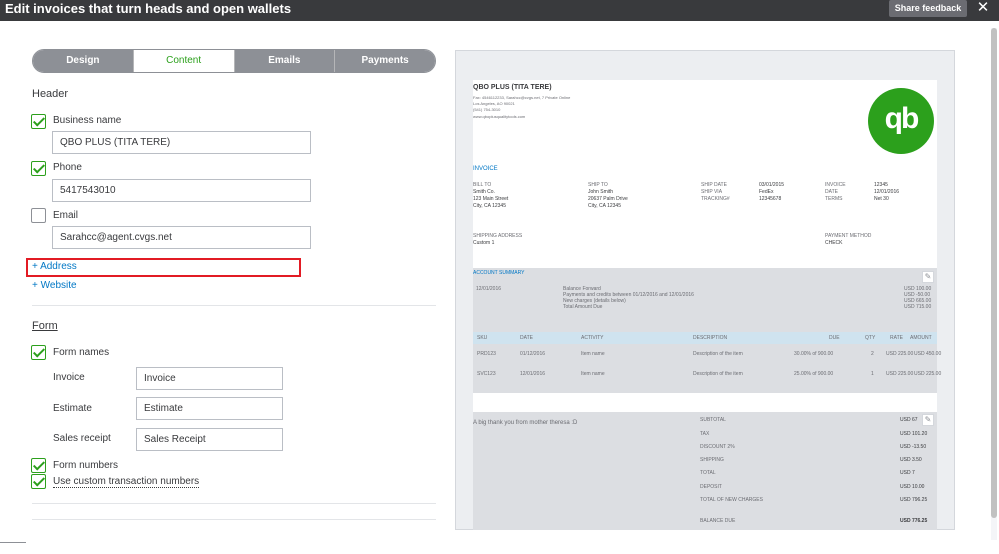 This screenshot has height=554, width=999. What do you see at coordinates (38, 121) in the screenshot?
I see `business-name-checkbox` at bounding box center [38, 121].